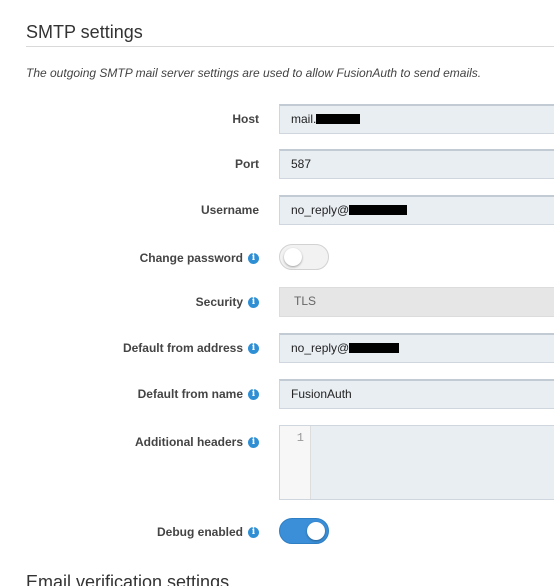 This screenshot has height=586, width=554. I want to click on port-value: 587, so click(301, 164).